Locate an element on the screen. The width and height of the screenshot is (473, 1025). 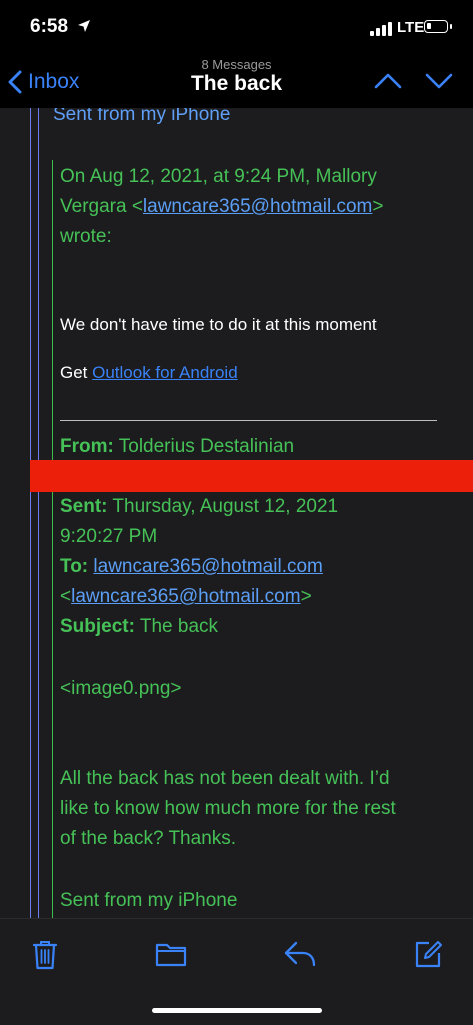
to-gt: > is located at coordinates (306, 596).